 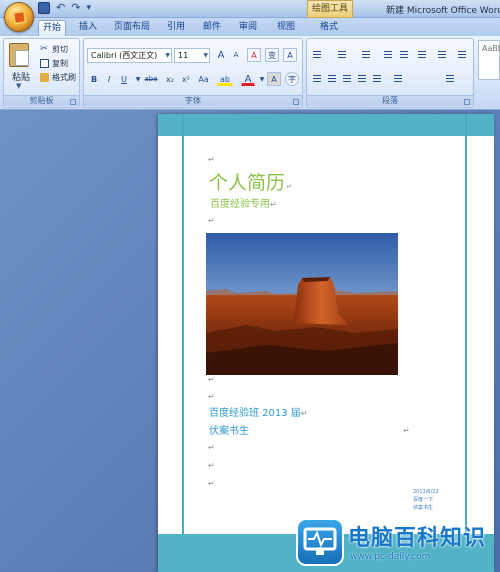 What do you see at coordinates (75, 8) in the screenshot?
I see `redo-icon: ↷` at bounding box center [75, 8].